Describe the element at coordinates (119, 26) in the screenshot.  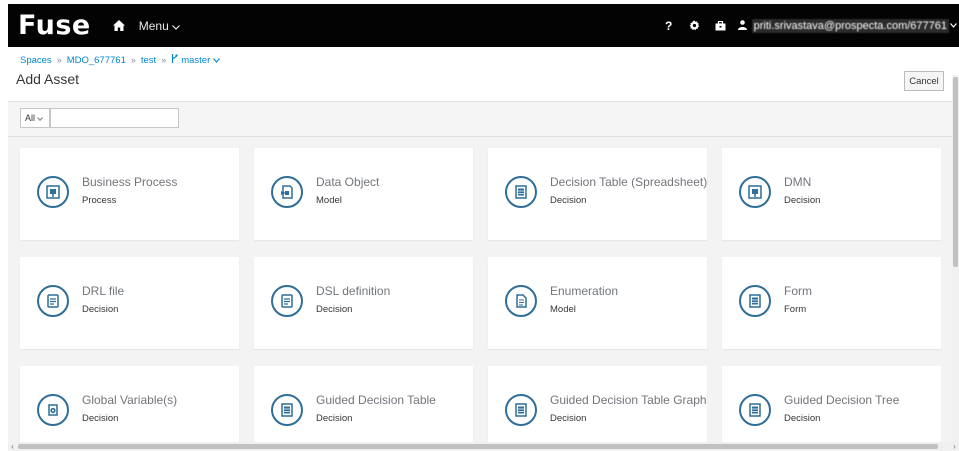
I see `home-icon` at that location.